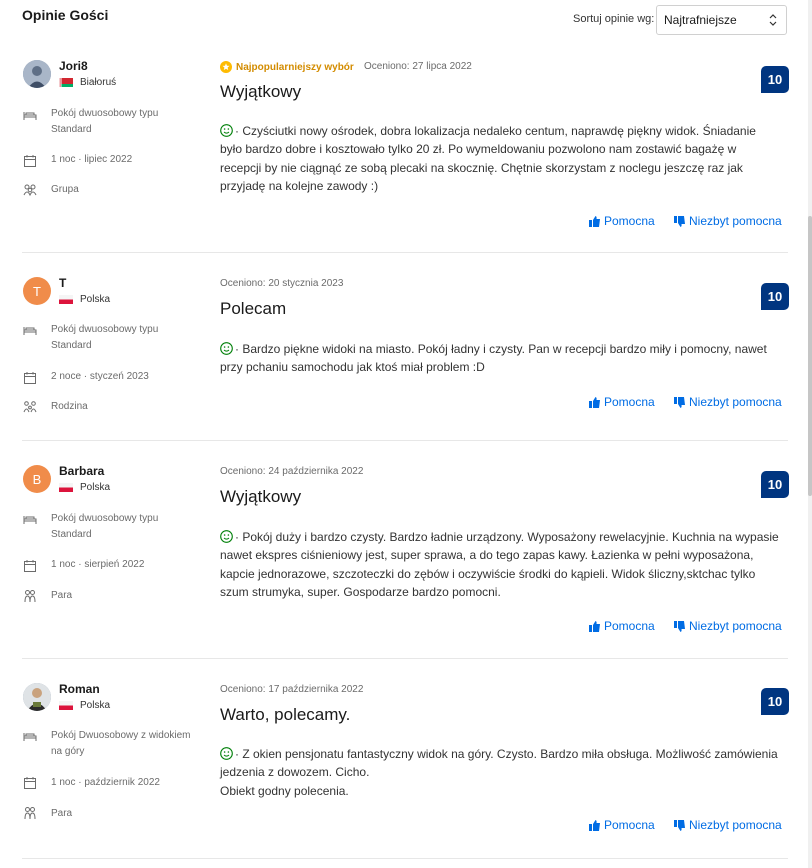 This screenshot has height=868, width=812. What do you see at coordinates (226, 753) in the screenshot?
I see `smile-icon` at bounding box center [226, 753].